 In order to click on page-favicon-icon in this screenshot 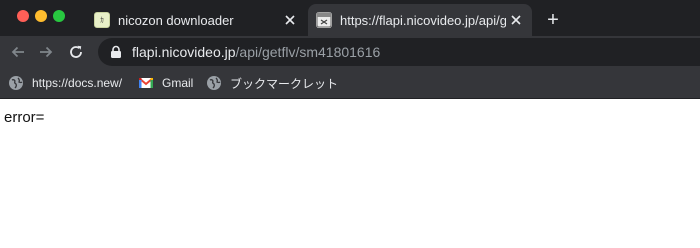, I will do `click(324, 20)`.